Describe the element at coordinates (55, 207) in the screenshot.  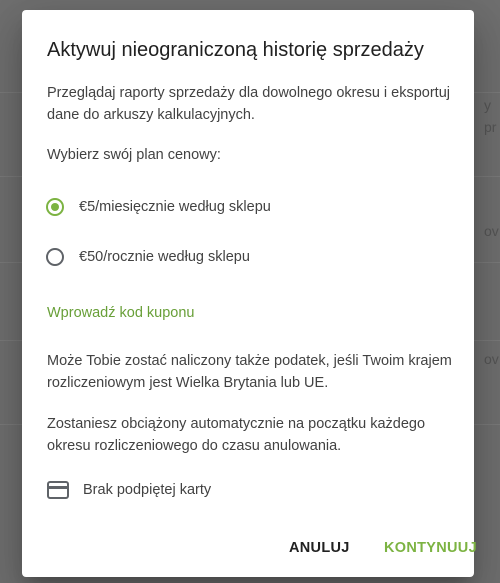
I see `radio-button-checked` at that location.